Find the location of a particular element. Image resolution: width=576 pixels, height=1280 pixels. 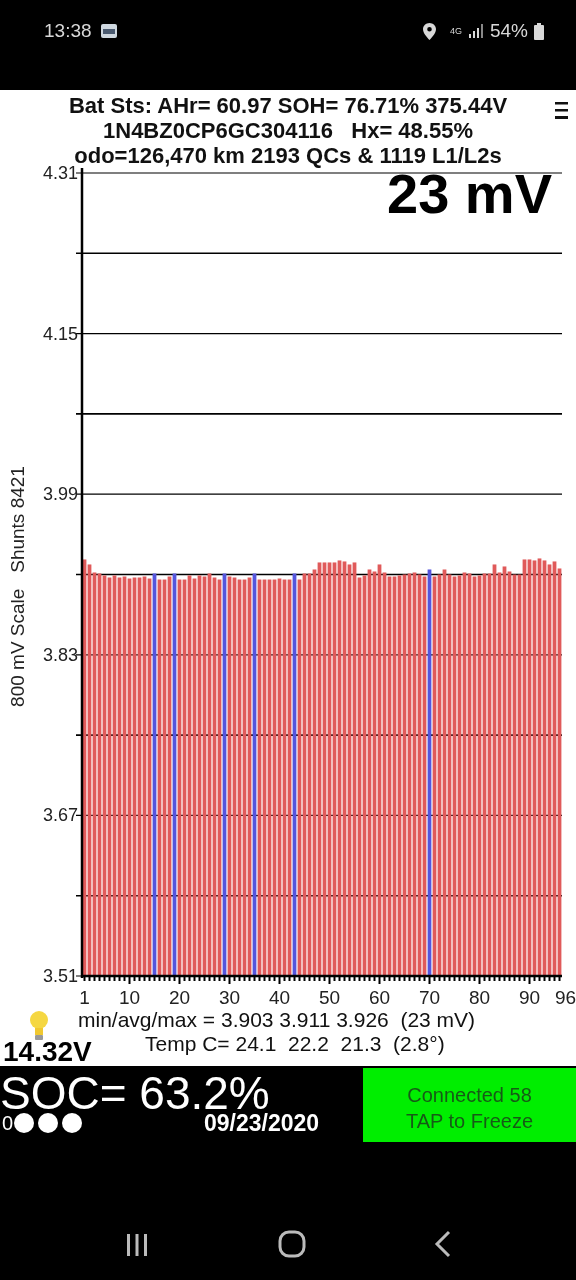

cell-voltage-stats: min/avg/max = 3.903 3.911 3.926 (23 mV) is located at coordinates (277, 1020).